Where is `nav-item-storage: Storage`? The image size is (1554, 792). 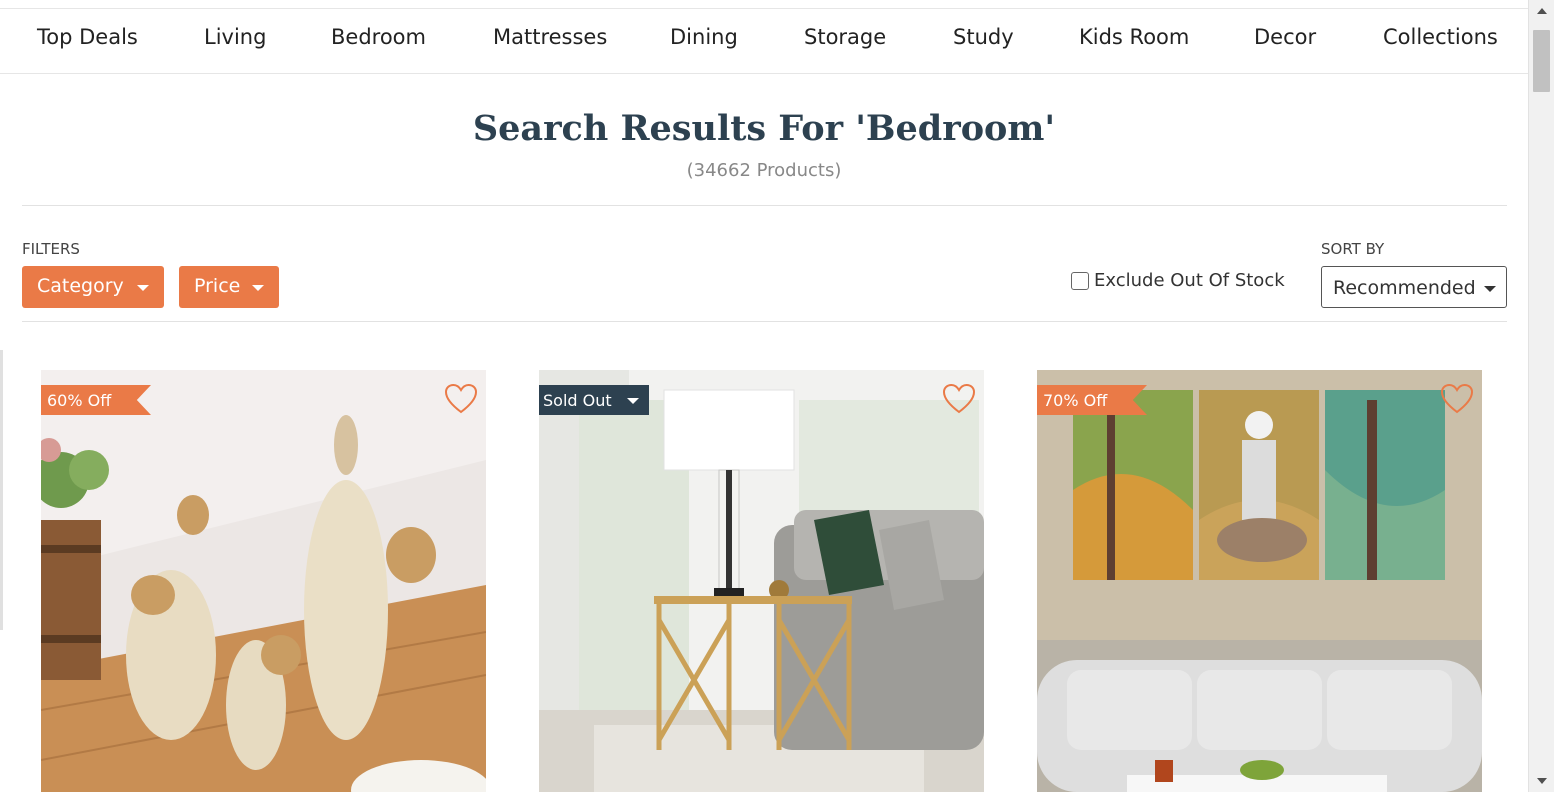 nav-item-storage: Storage is located at coordinates (845, 37).